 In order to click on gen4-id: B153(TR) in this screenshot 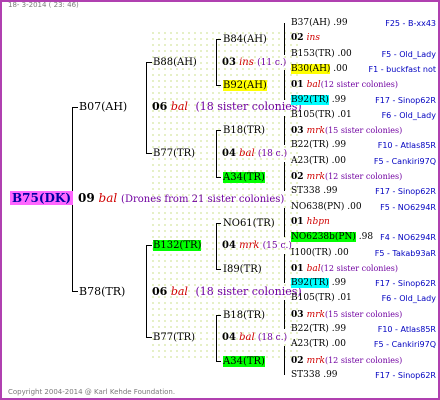, I will do `click(313, 54)`.